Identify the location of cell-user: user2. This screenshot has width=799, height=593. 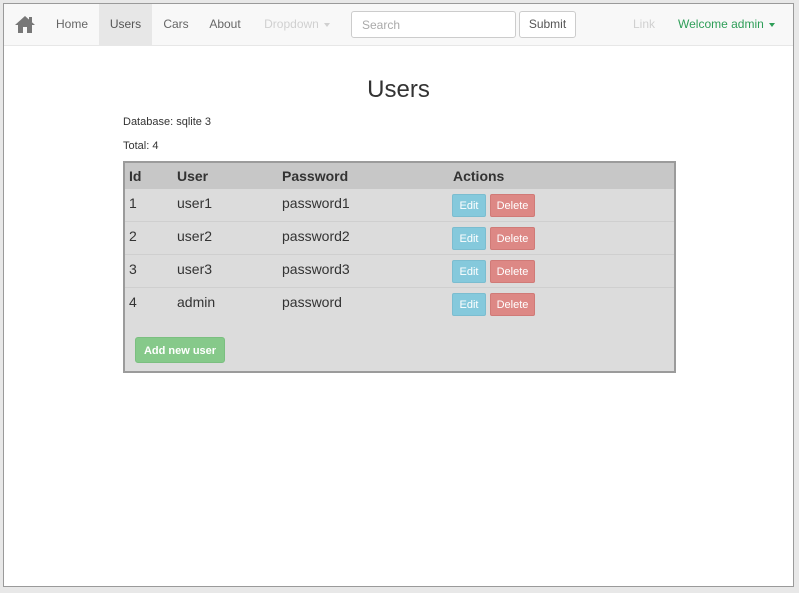
(195, 236).